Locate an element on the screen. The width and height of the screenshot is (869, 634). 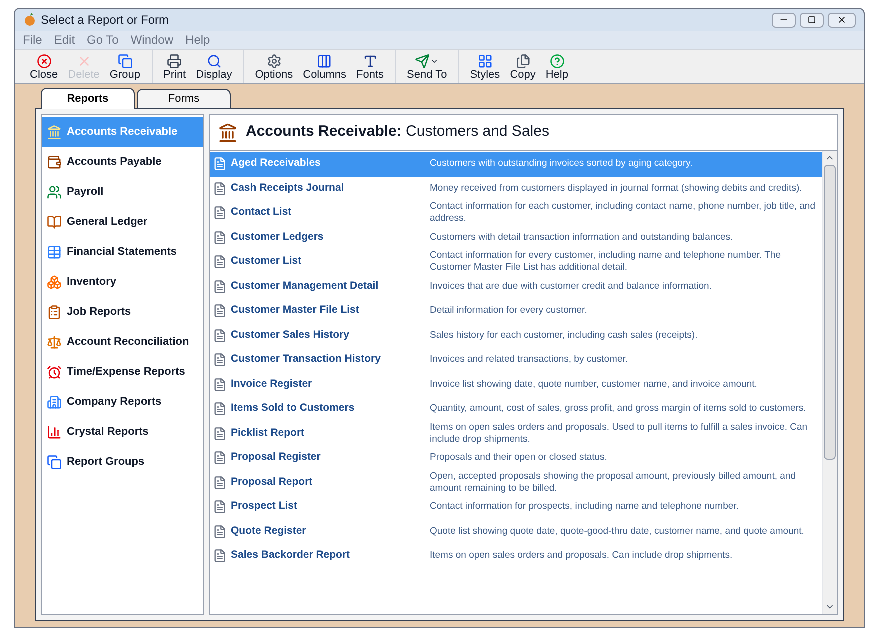
toolbar-button: Print is located at coordinates (175, 67).